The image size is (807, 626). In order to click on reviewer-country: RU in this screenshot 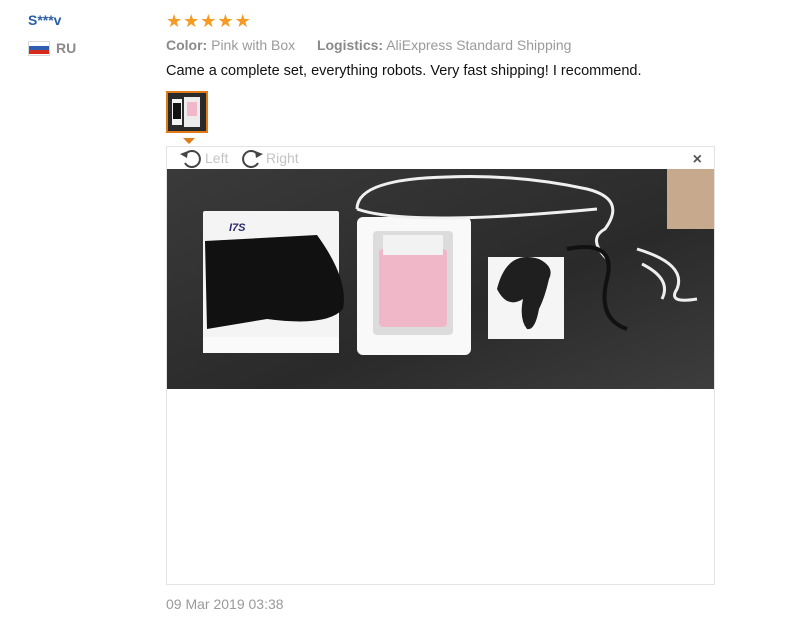, I will do `click(52, 48)`.